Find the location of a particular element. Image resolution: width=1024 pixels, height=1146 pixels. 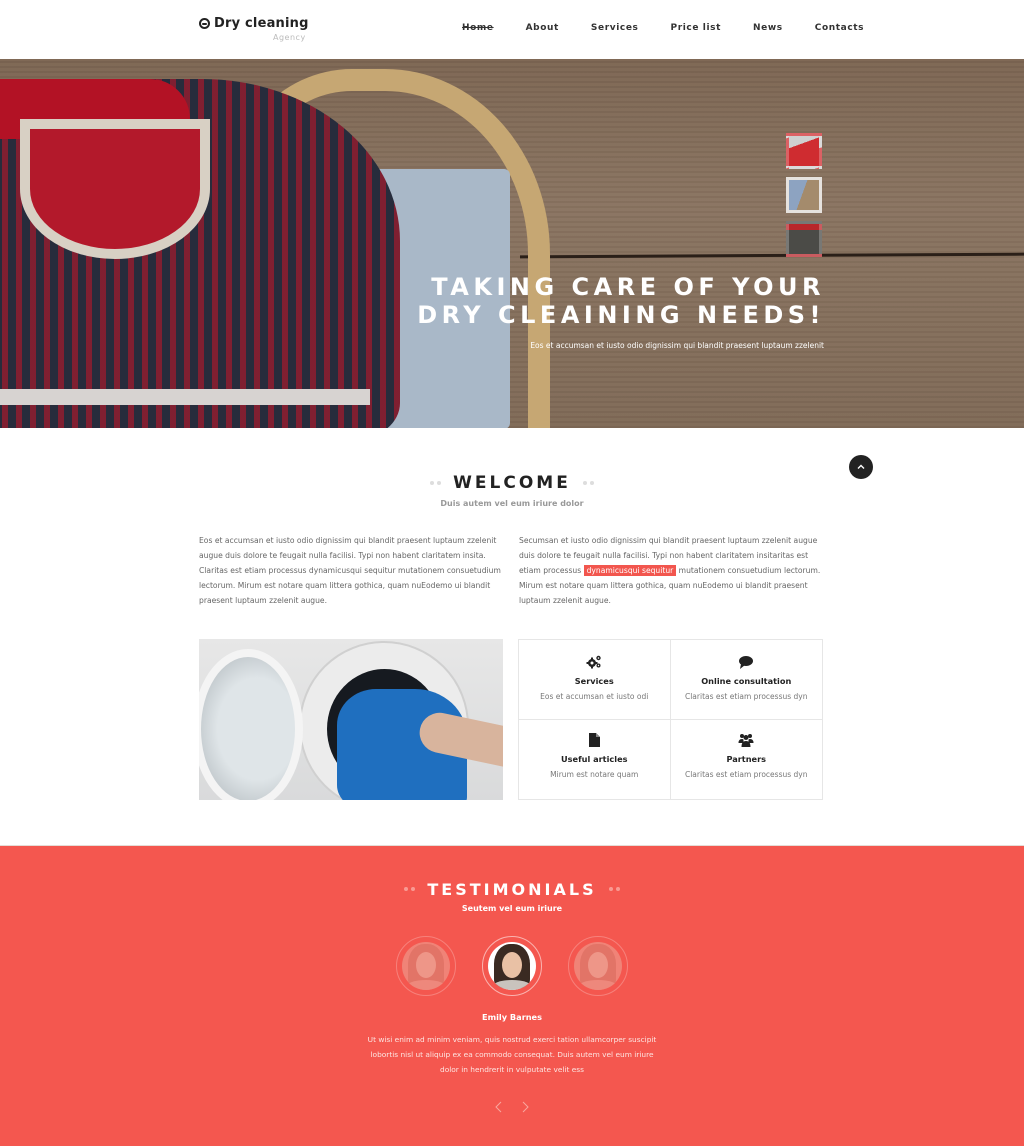

nav-contacts: Contacts is located at coordinates (839, 28).